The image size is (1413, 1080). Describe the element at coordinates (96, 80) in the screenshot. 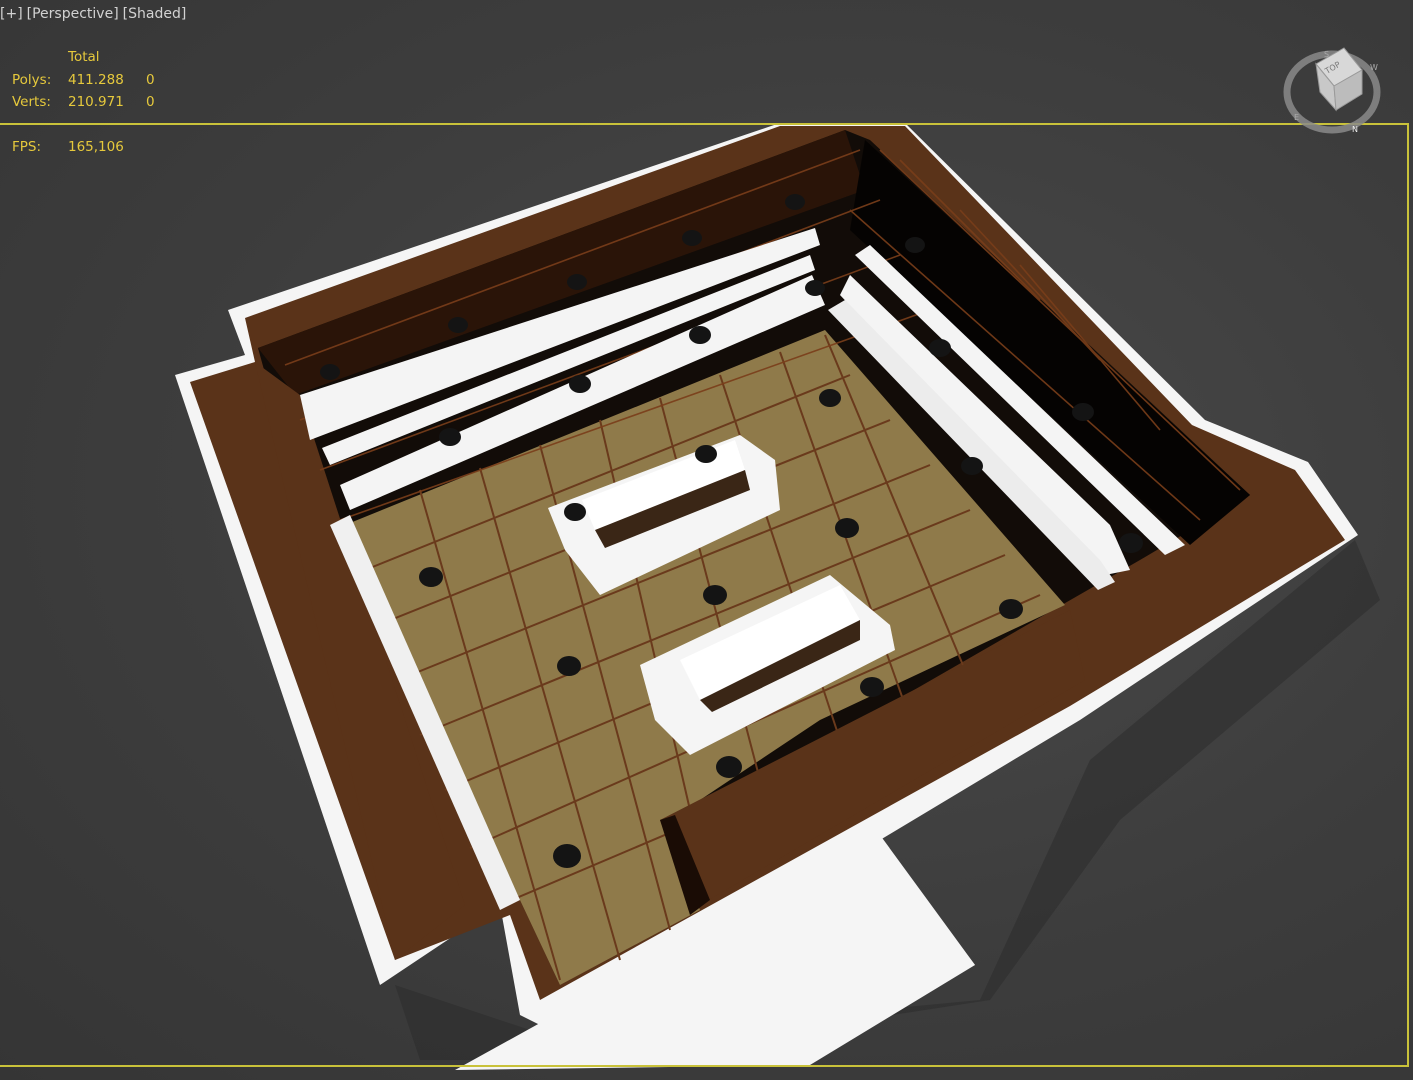

I see `polys-total: 411.288` at that location.